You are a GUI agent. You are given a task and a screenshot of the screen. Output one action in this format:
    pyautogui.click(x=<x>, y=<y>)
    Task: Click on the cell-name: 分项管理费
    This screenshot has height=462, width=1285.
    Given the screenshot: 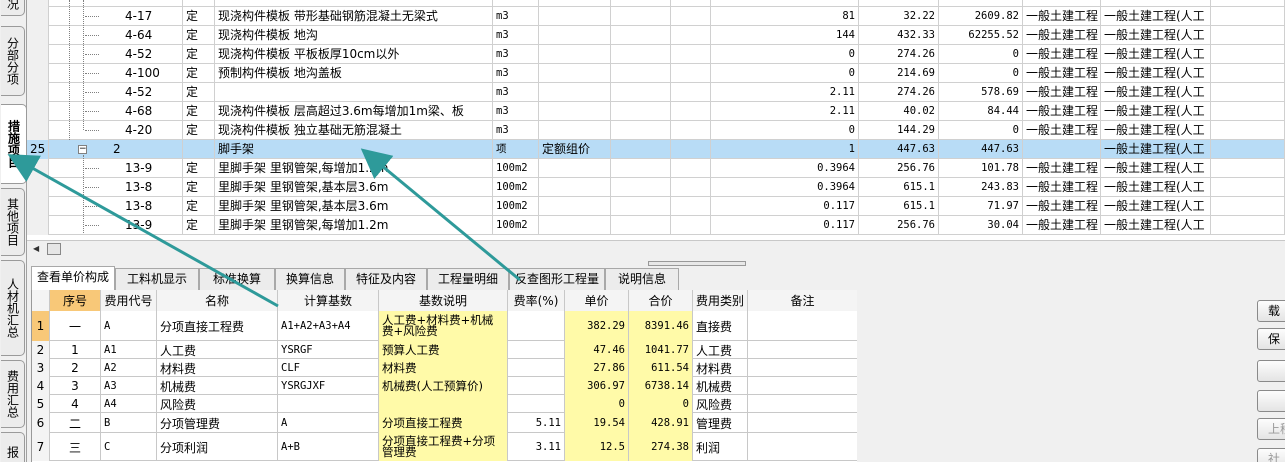 What is the action you would take?
    pyautogui.click(x=217, y=423)
    